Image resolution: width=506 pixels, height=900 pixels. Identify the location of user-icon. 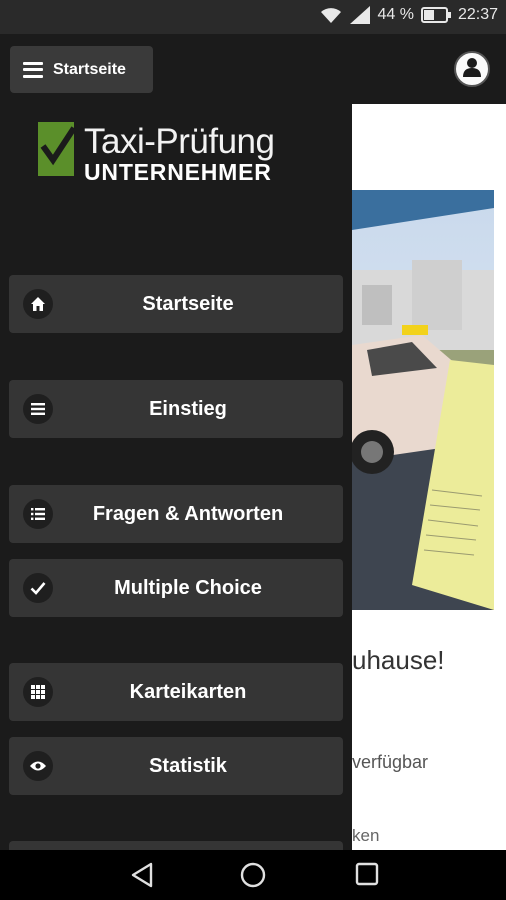
(472, 69).